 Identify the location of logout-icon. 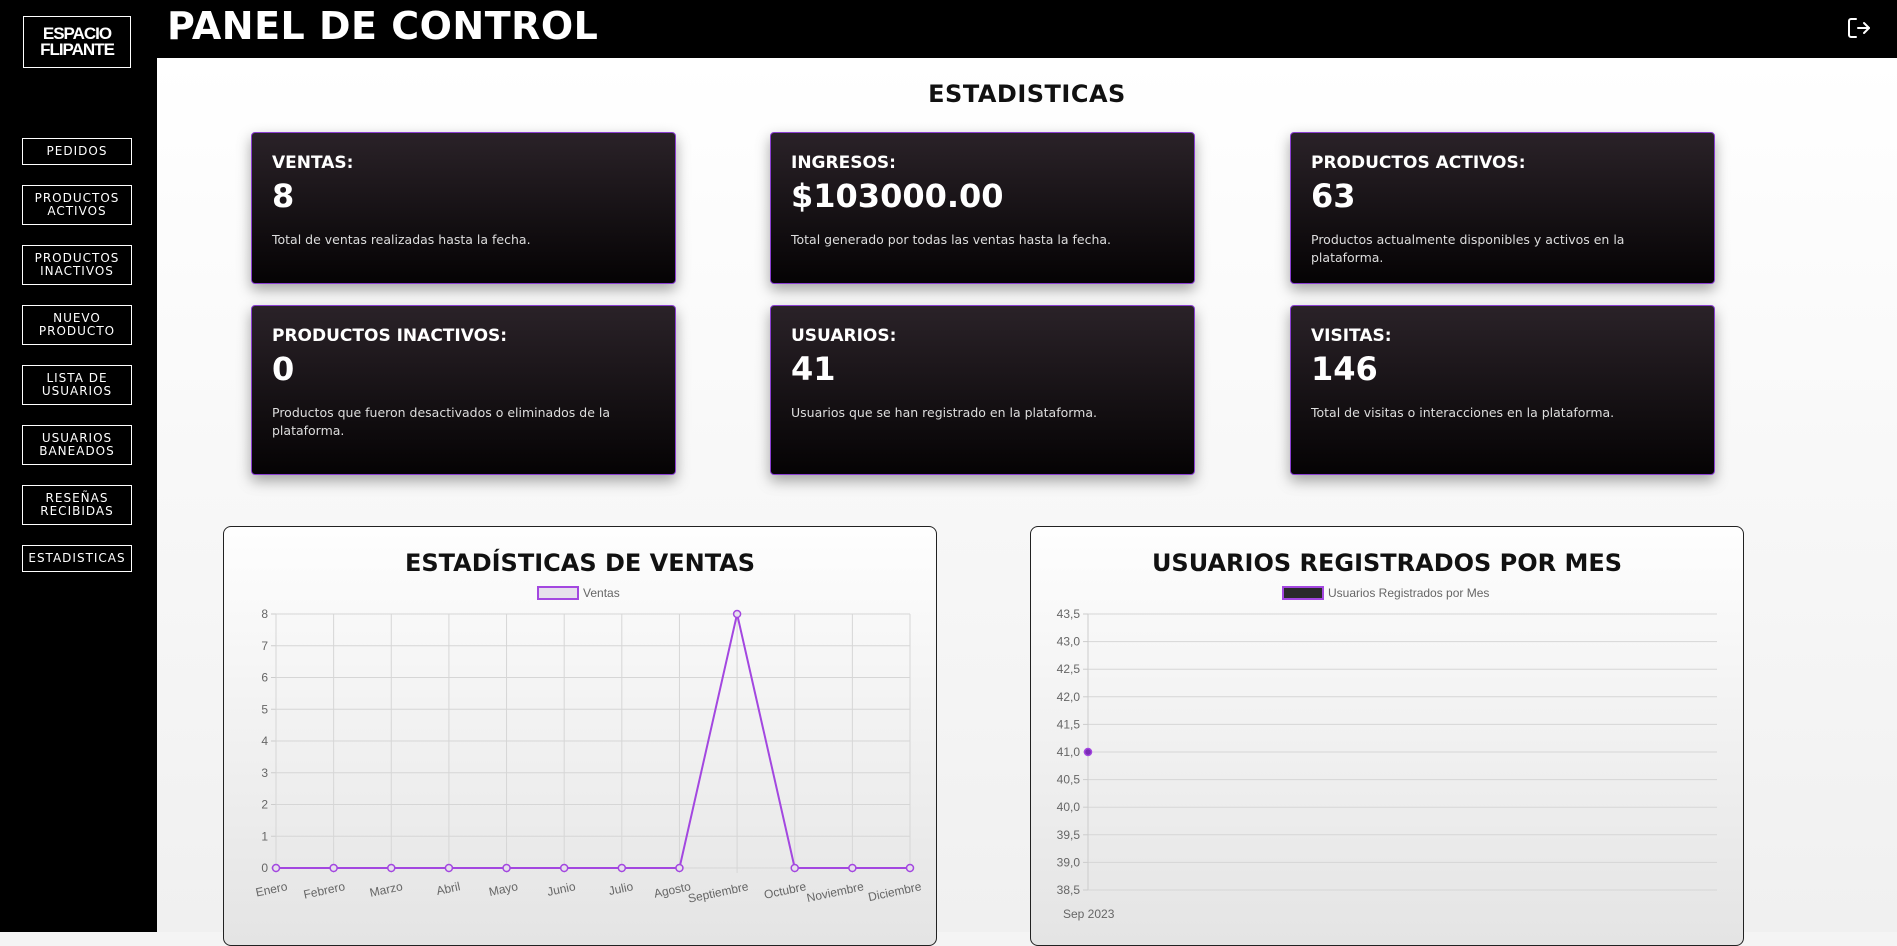
(1859, 28).